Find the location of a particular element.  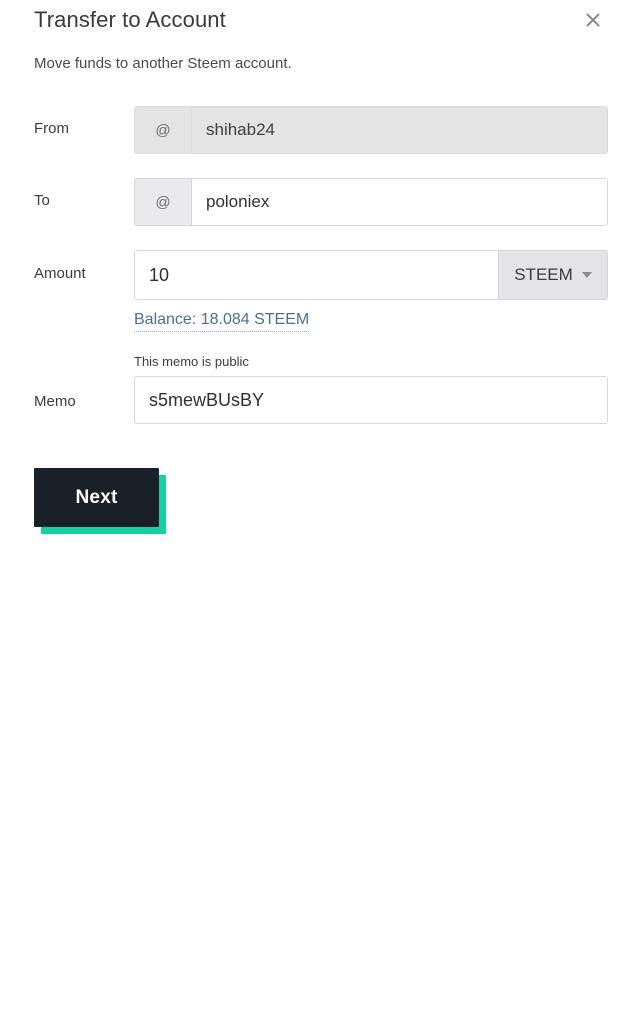

next-button-wrap: Next is located at coordinates (100, 501).